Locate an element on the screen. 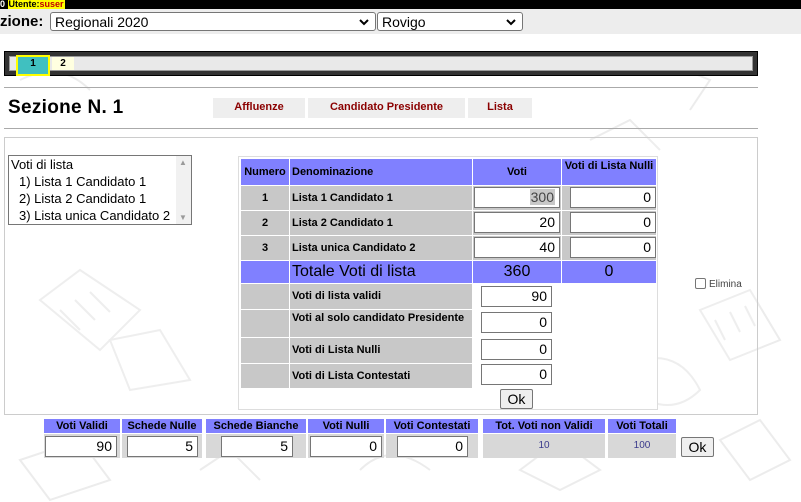 The height and width of the screenshot is (502, 801). tab-affluenze: Affluenze is located at coordinates (259, 108).